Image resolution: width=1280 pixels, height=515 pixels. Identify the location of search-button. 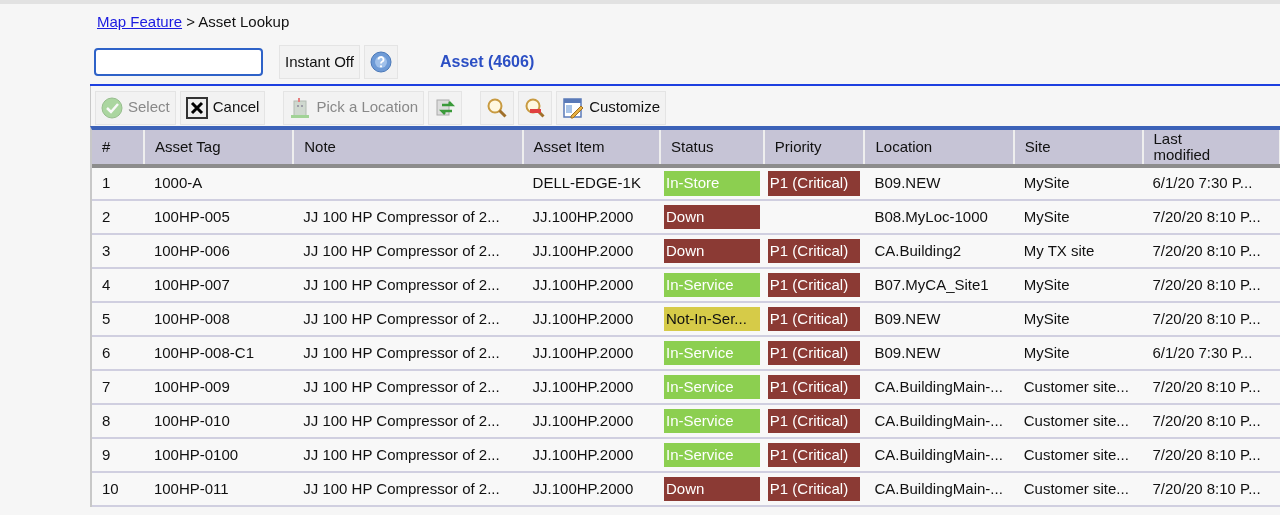
(497, 107).